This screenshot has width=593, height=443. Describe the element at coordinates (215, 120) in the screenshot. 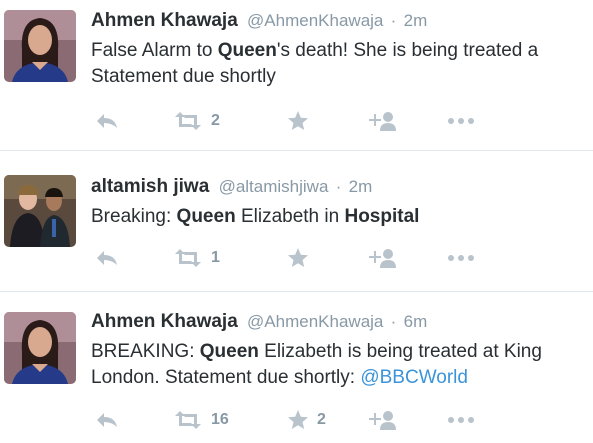

I see `retweet-count: 2` at that location.